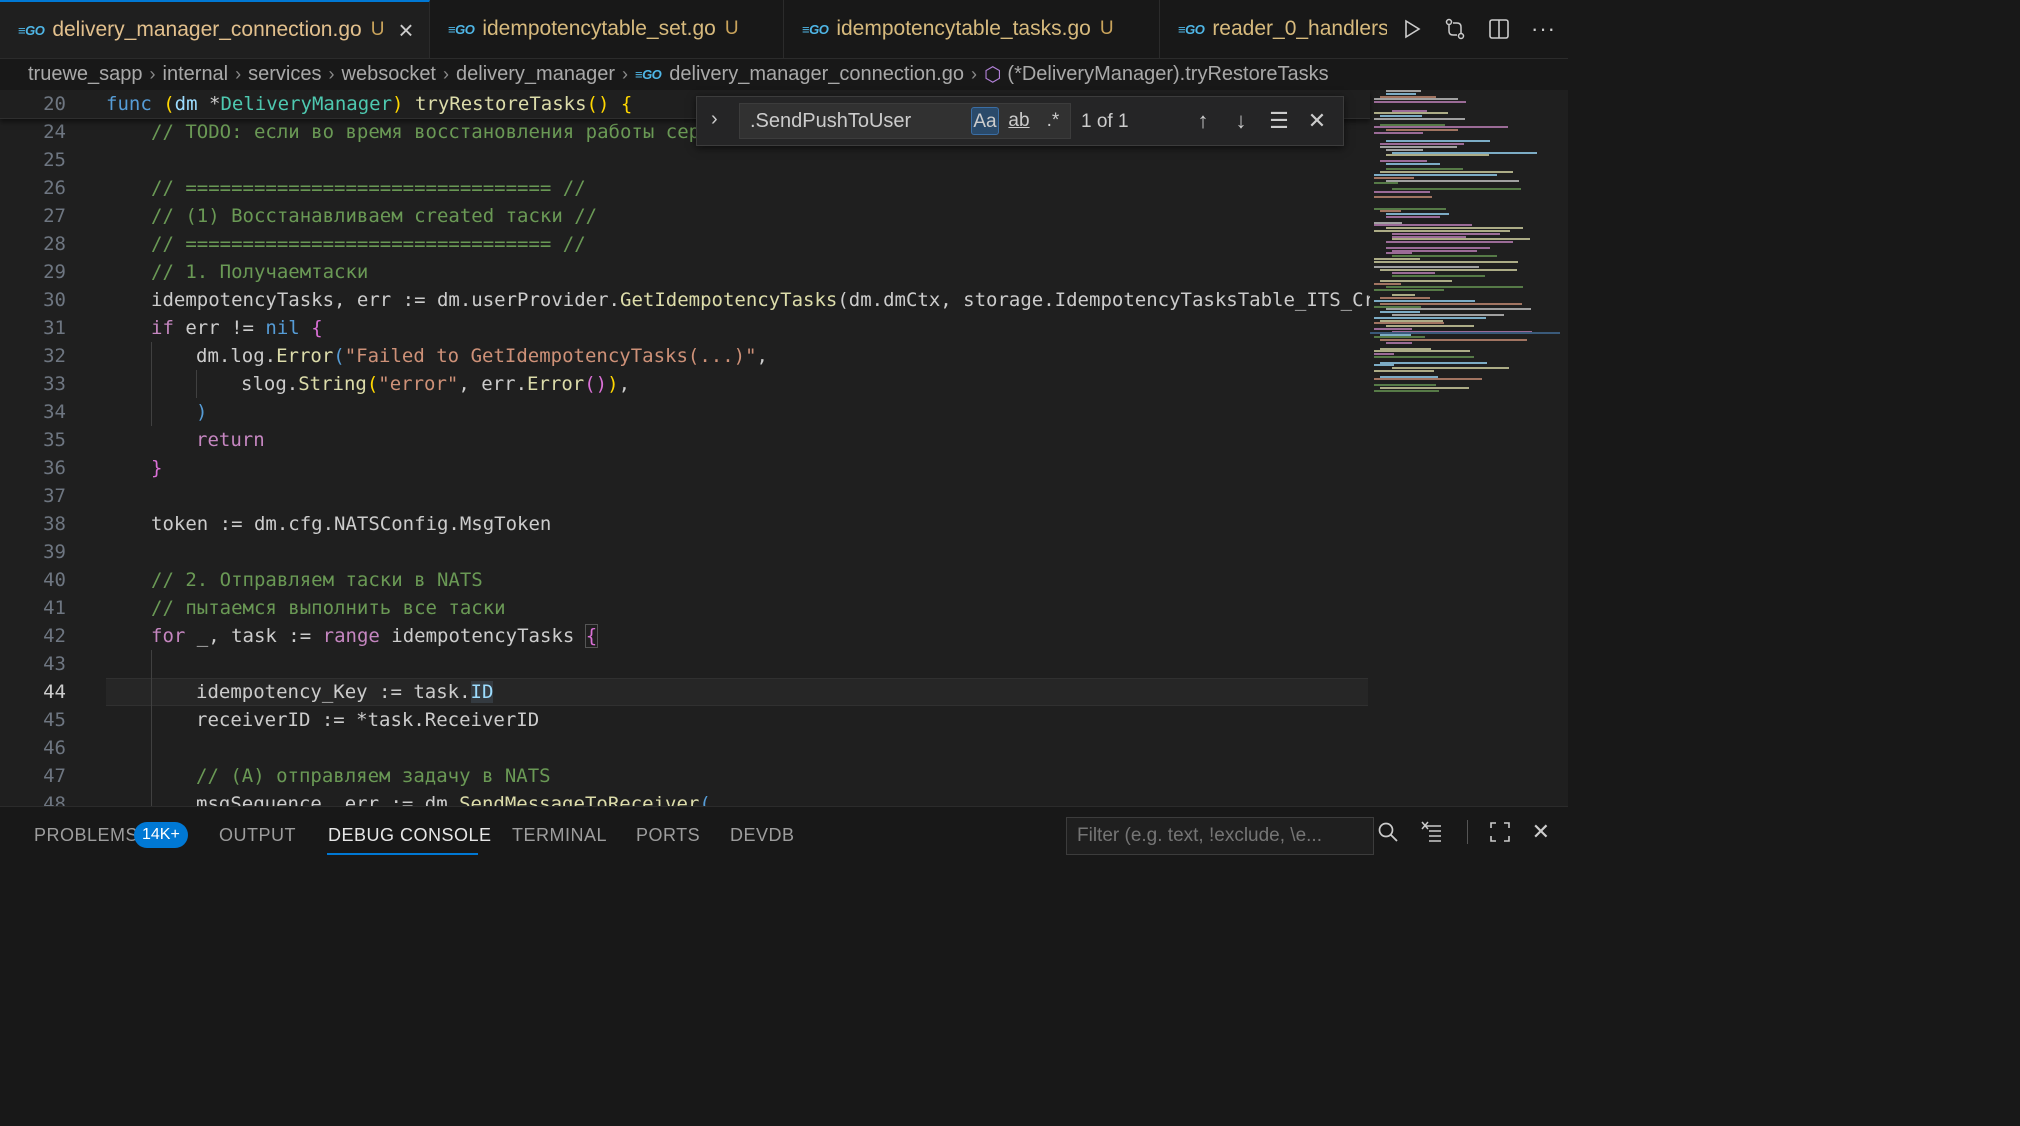  I want to click on code-token: slog., so click(270, 384).